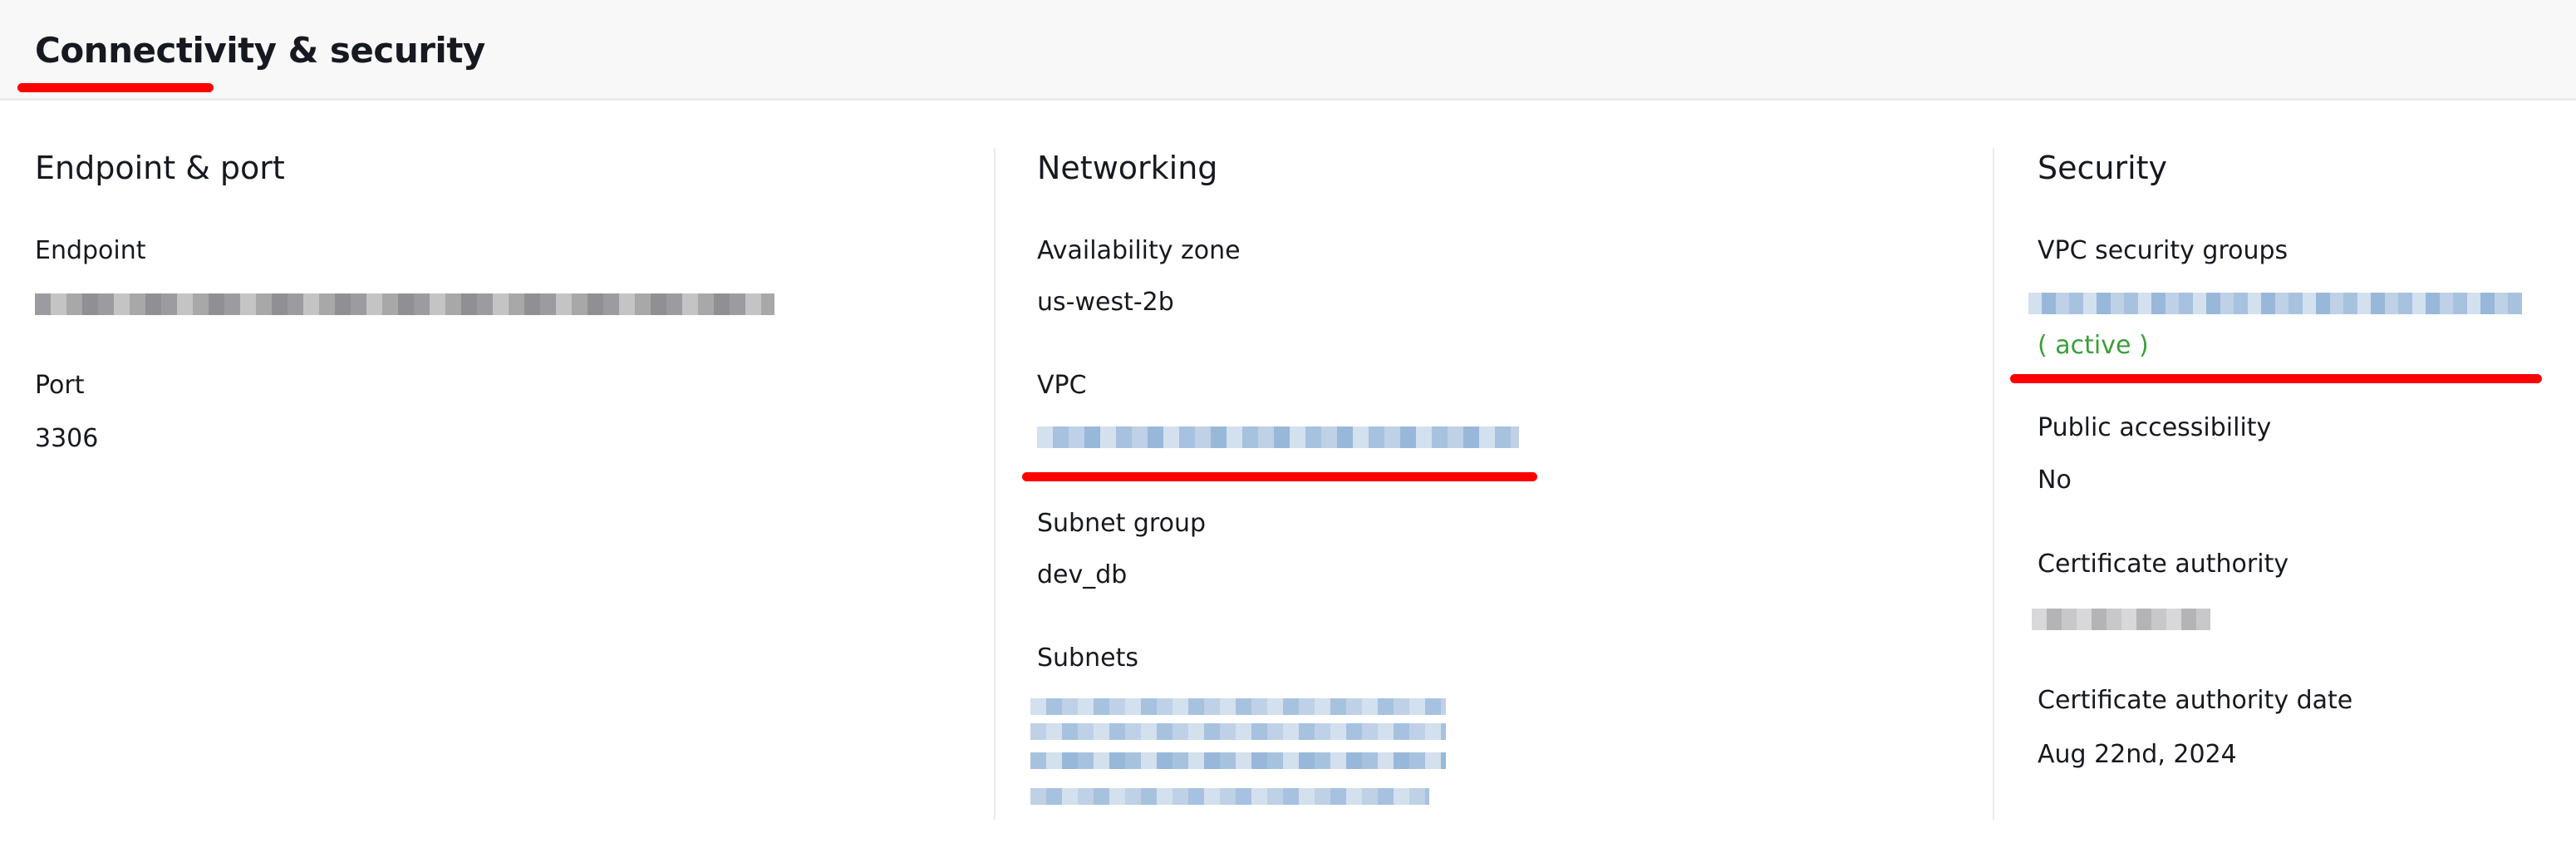 The image size is (2576, 843). What do you see at coordinates (2093, 345) in the screenshot?
I see `security-group-status: ( active )` at bounding box center [2093, 345].